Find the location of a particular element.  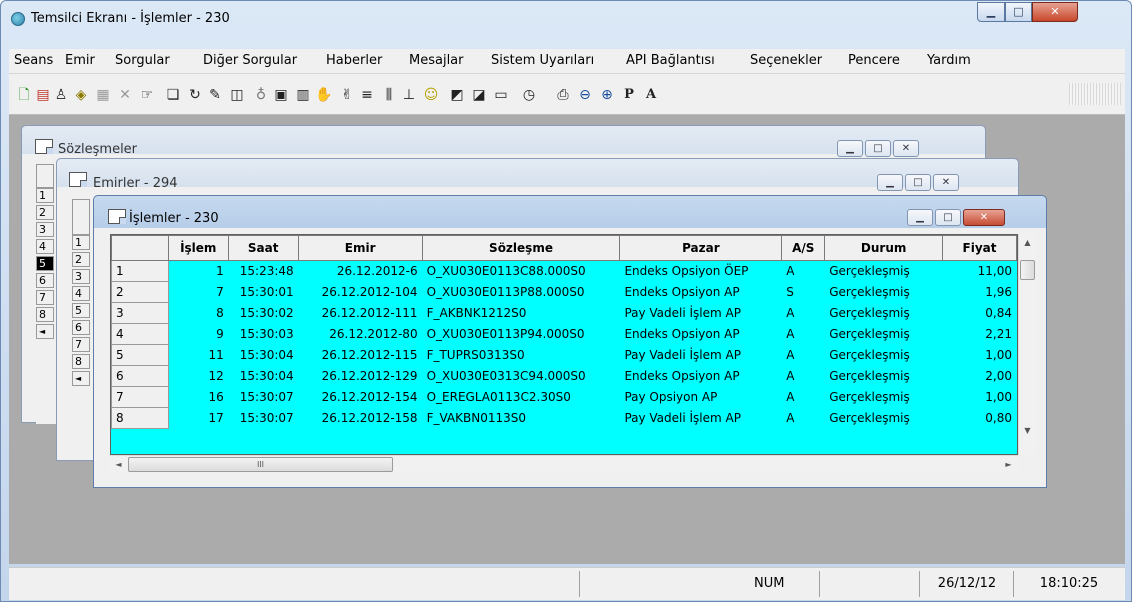

chart-icon: ▣ is located at coordinates (281, 95).